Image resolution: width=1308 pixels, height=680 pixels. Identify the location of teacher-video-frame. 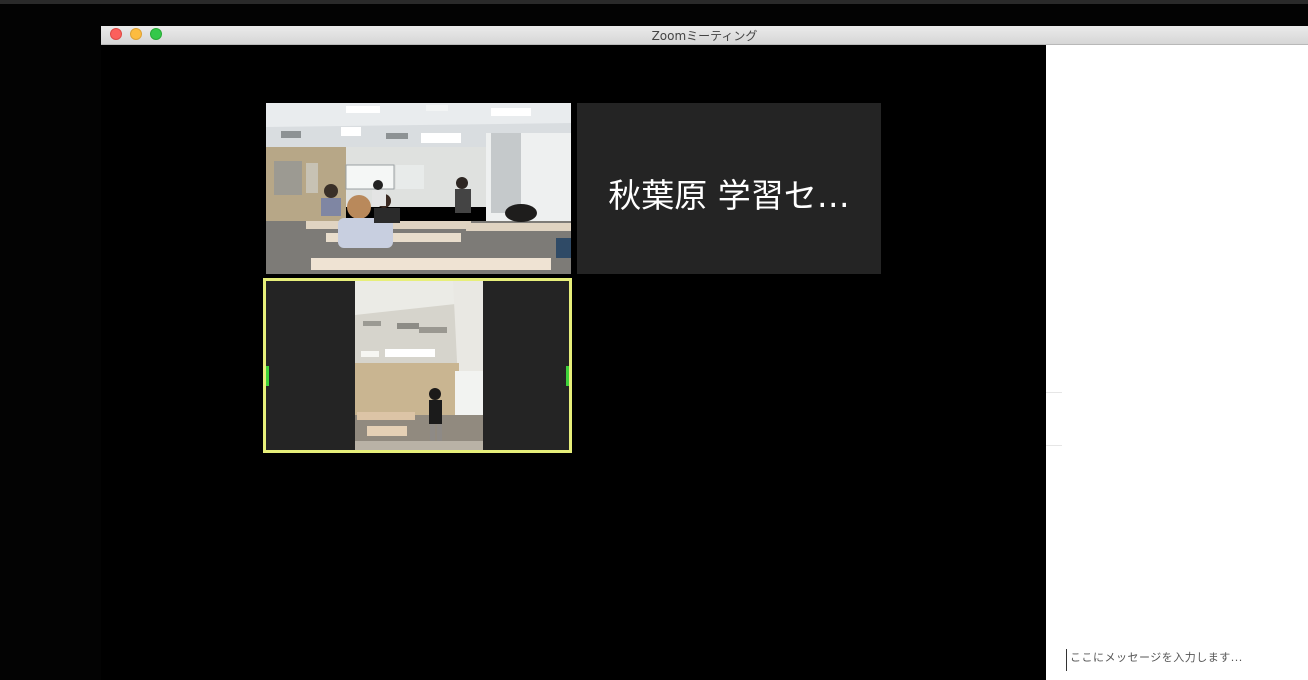
(419, 365).